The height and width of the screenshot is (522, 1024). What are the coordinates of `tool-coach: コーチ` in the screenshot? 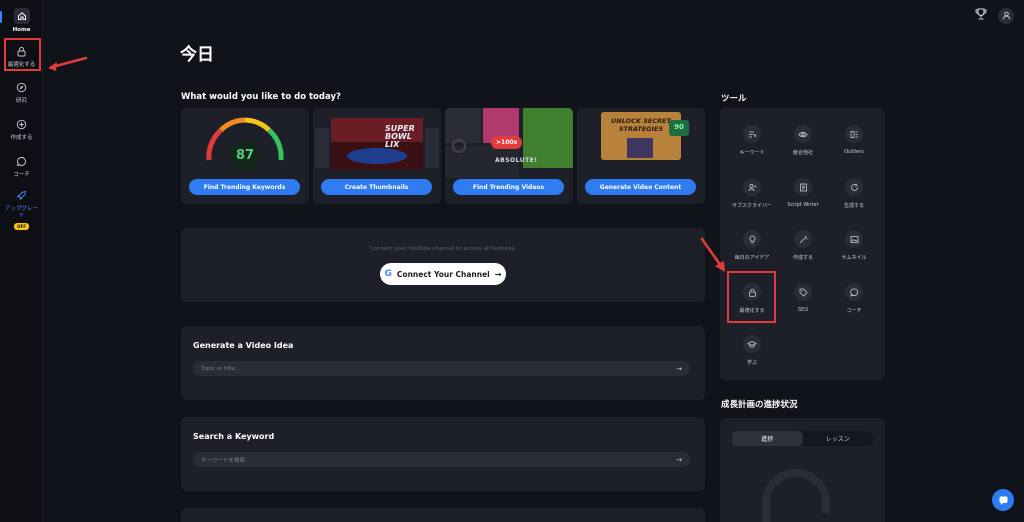 It's located at (854, 298).